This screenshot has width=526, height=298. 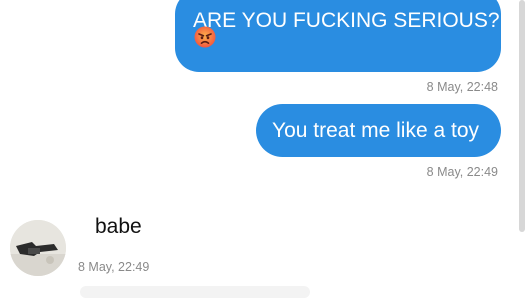 I want to click on message-timestamp: 8 May, 22:48, so click(x=462, y=87).